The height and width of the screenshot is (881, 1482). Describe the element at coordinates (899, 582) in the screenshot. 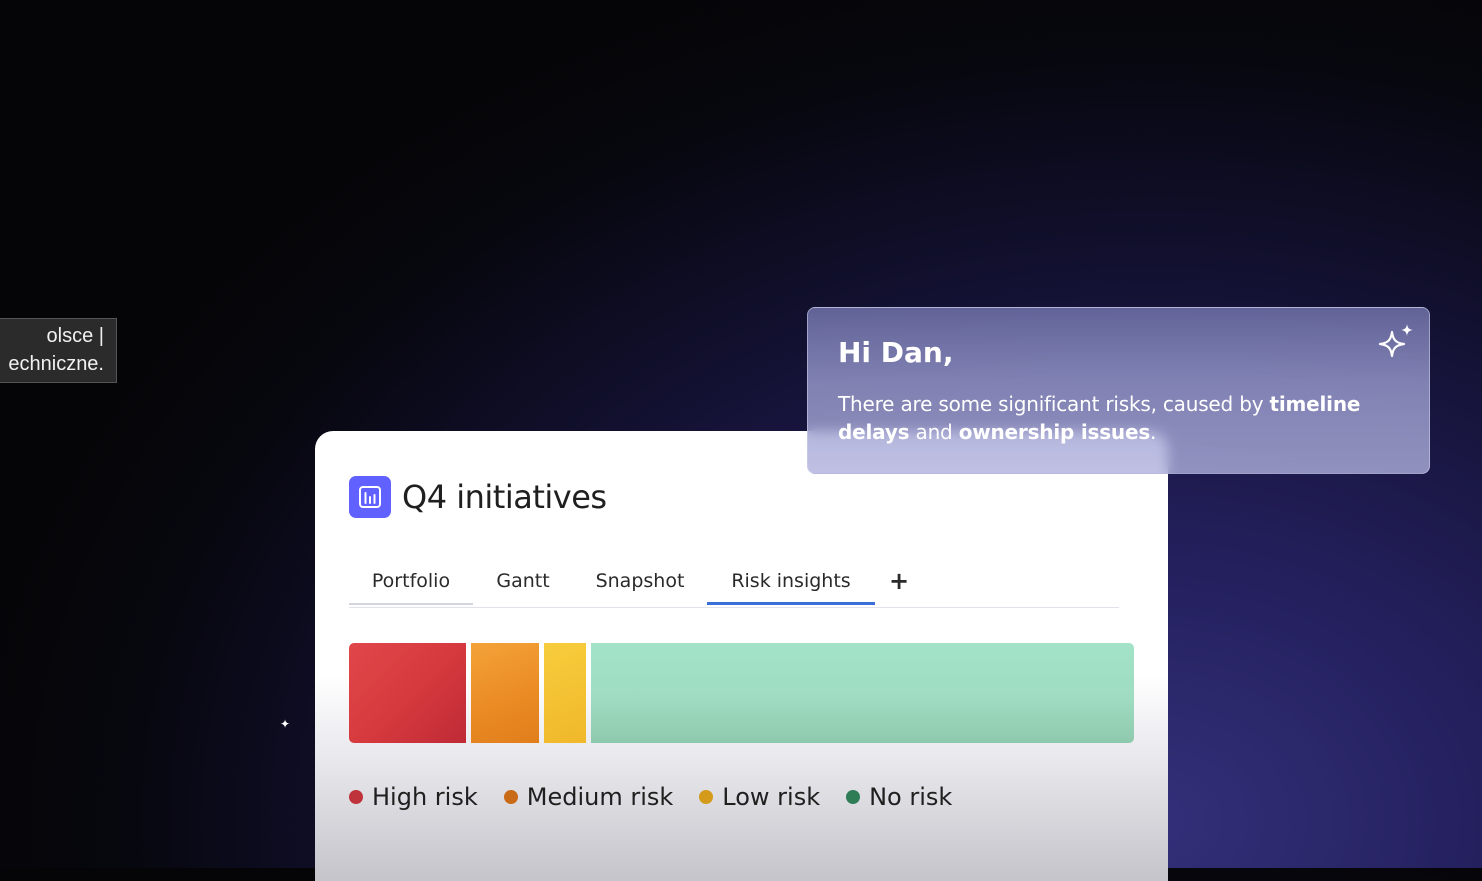

I see `add-view-button: +` at that location.